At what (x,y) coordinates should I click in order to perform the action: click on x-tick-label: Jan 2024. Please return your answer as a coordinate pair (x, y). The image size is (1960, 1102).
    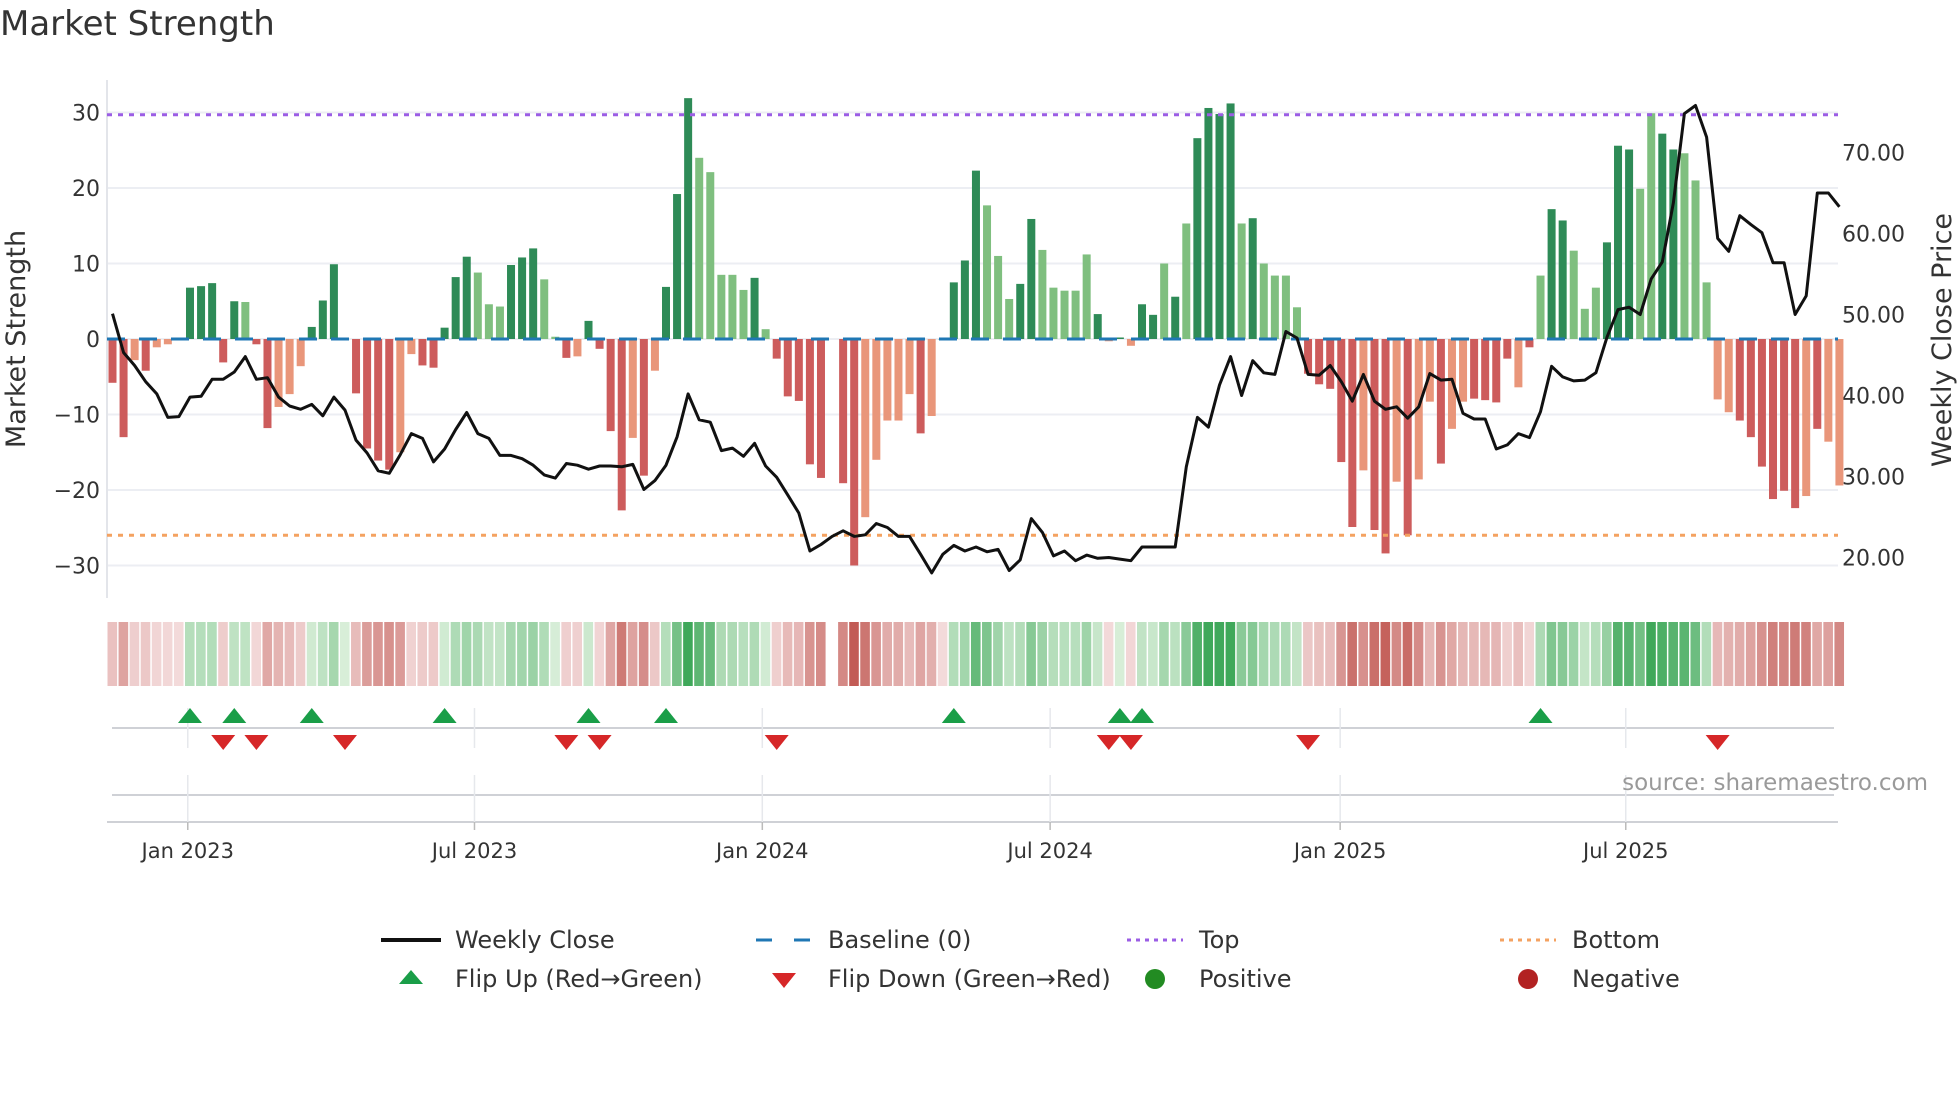
    Looking at the image, I should click on (761, 851).